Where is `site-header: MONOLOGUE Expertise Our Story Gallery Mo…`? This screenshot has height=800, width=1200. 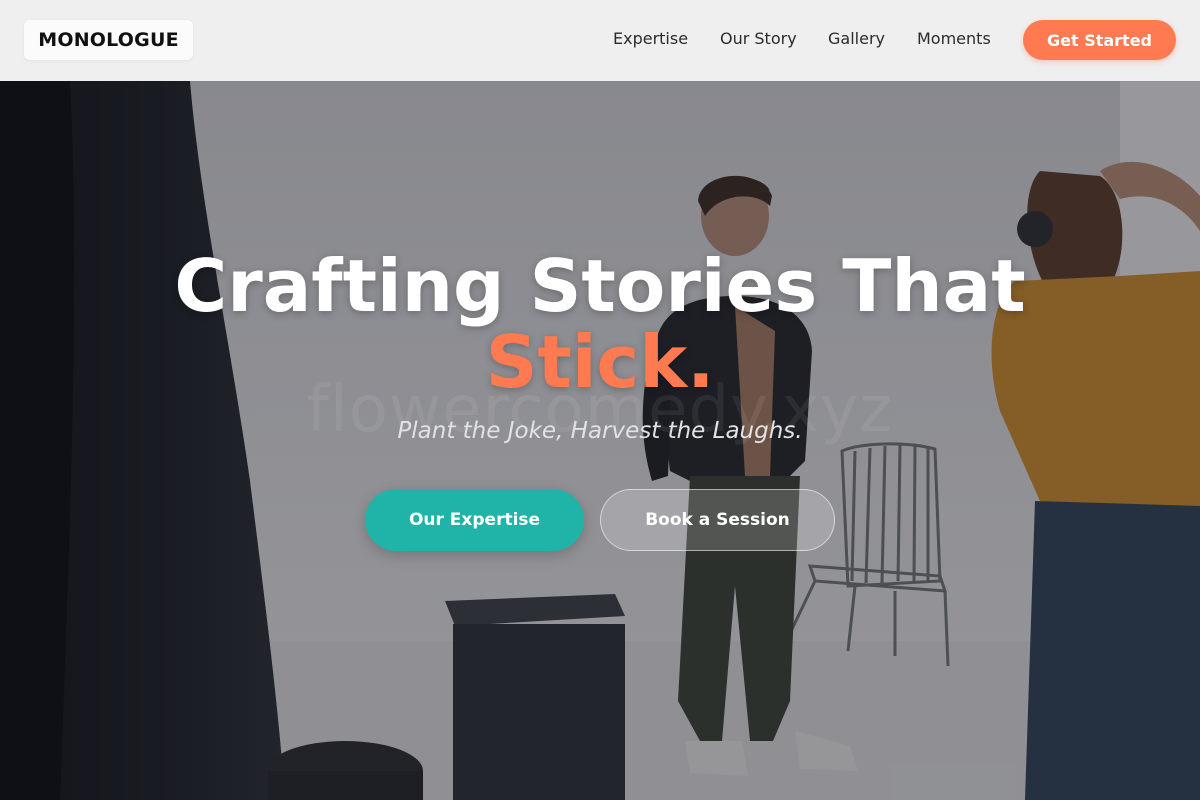
site-header: MONOLOGUE Expertise Our Story Gallery Mo… is located at coordinates (600, 40).